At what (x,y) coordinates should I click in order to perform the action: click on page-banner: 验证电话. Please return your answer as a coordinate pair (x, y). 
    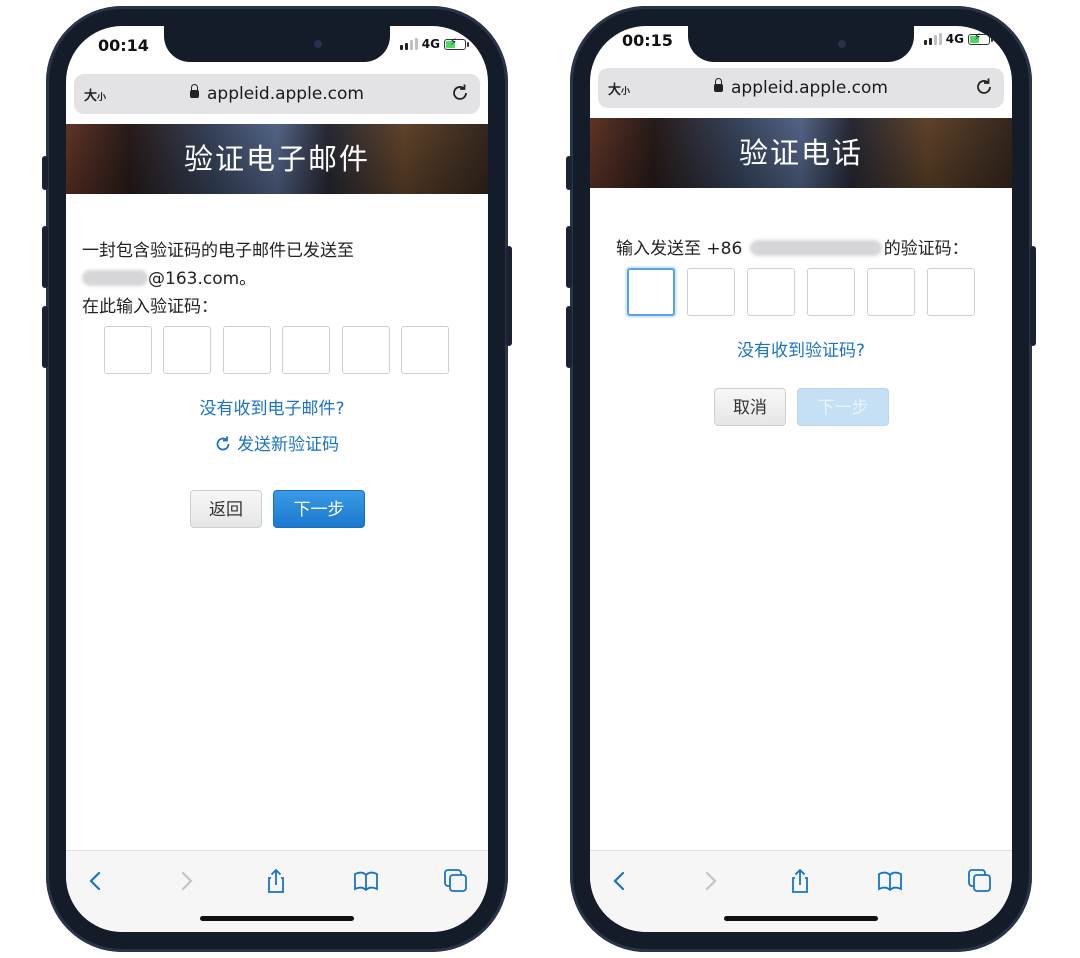
    Looking at the image, I should click on (801, 153).